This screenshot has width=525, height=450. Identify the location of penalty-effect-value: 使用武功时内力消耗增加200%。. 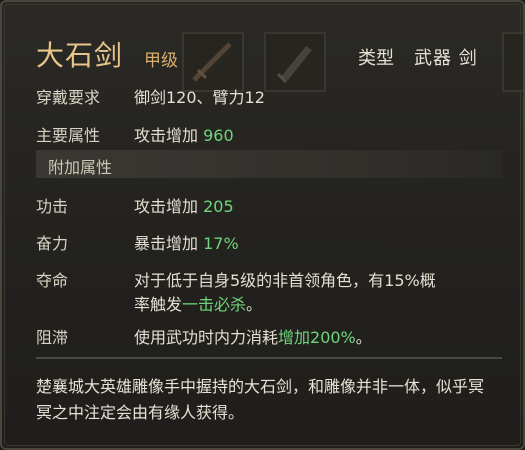
(253, 336).